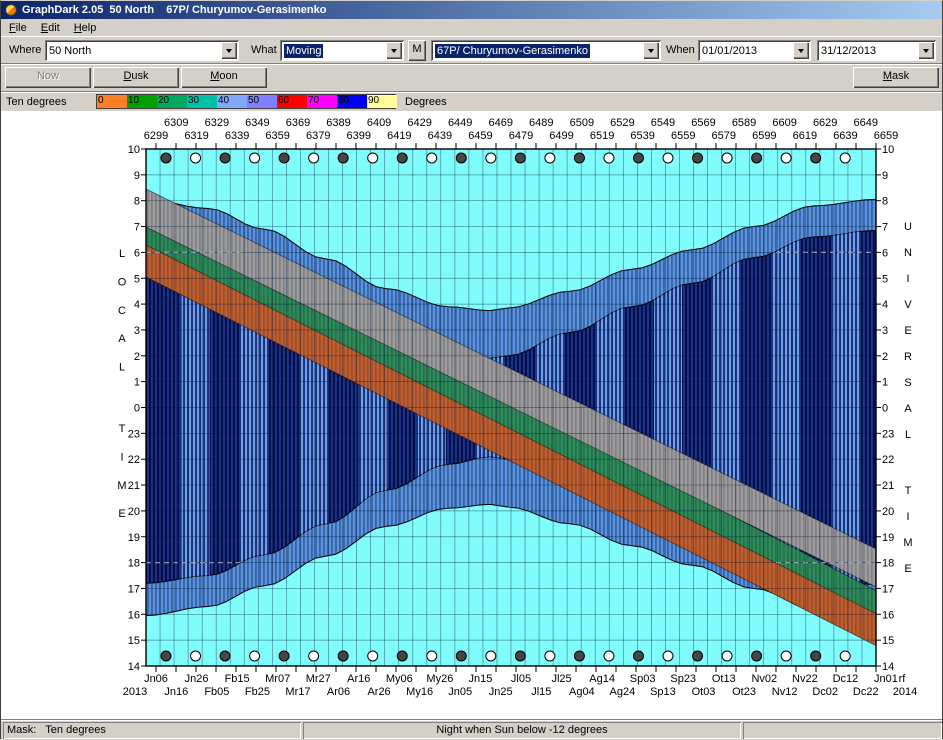 This screenshot has width=943, height=740. What do you see at coordinates (25, 50) in the screenshot?
I see `where-label: Where` at bounding box center [25, 50].